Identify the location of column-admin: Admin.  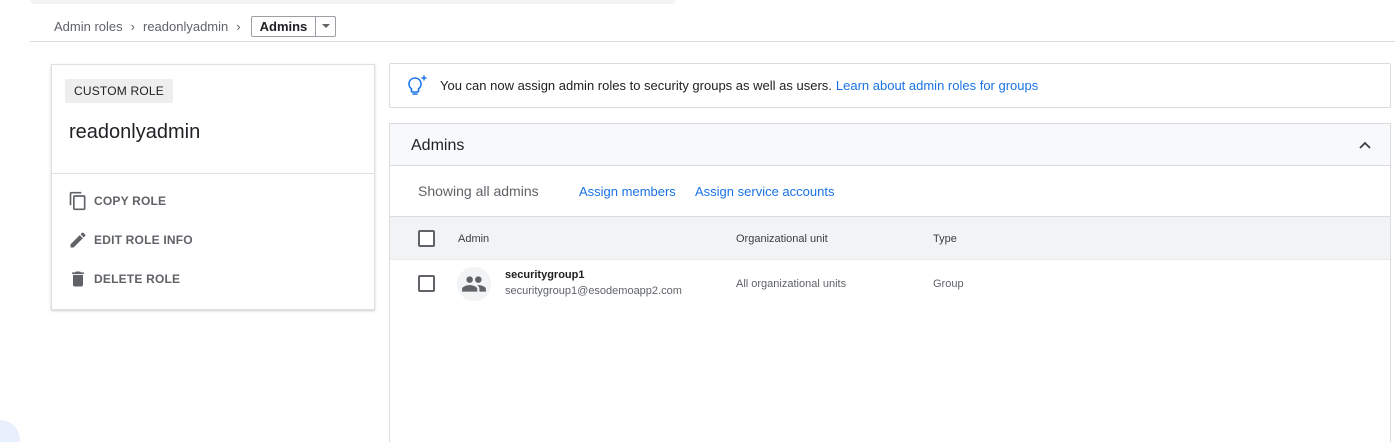
(473, 239).